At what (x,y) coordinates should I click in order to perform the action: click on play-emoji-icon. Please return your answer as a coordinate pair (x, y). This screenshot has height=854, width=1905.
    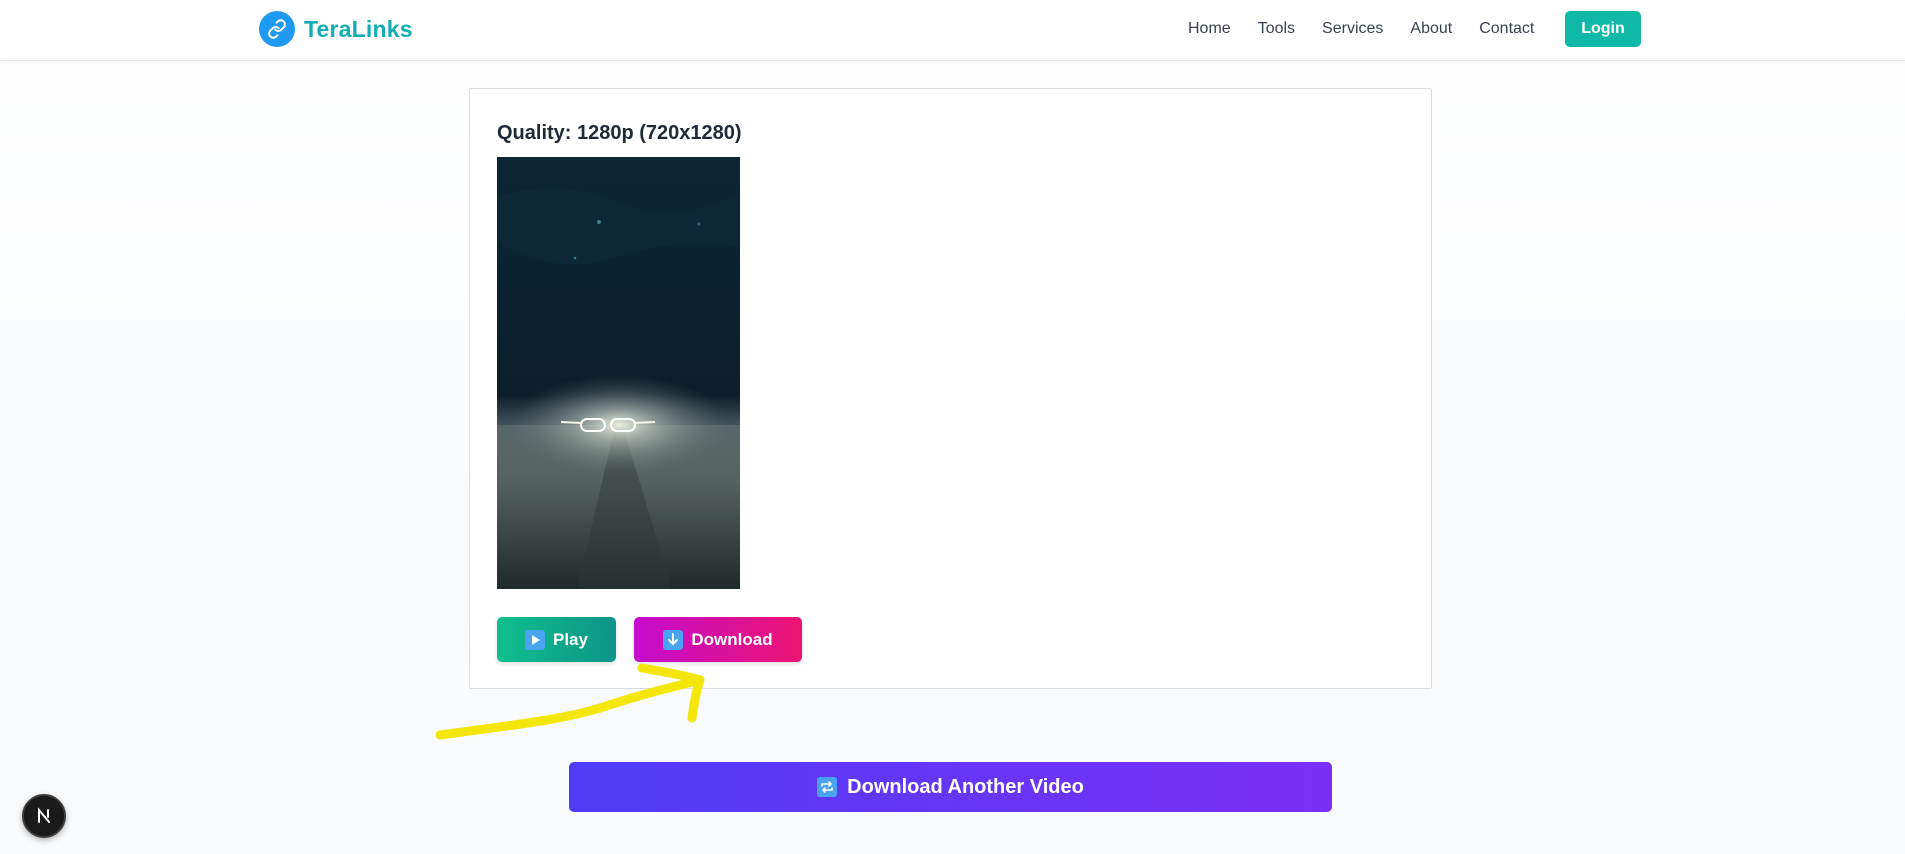
    Looking at the image, I should click on (535, 639).